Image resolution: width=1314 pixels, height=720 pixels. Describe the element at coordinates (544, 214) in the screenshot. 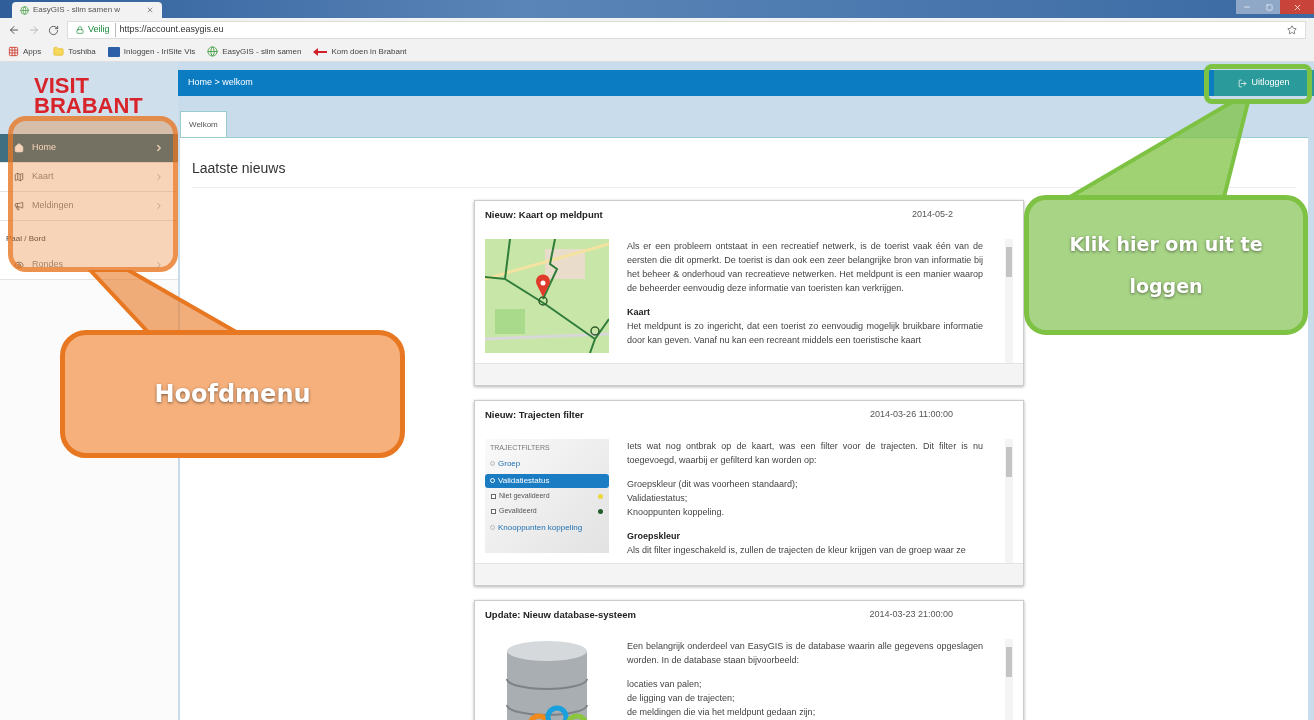

I see `news-title: Nieuw: Kaart op meldpunt` at that location.